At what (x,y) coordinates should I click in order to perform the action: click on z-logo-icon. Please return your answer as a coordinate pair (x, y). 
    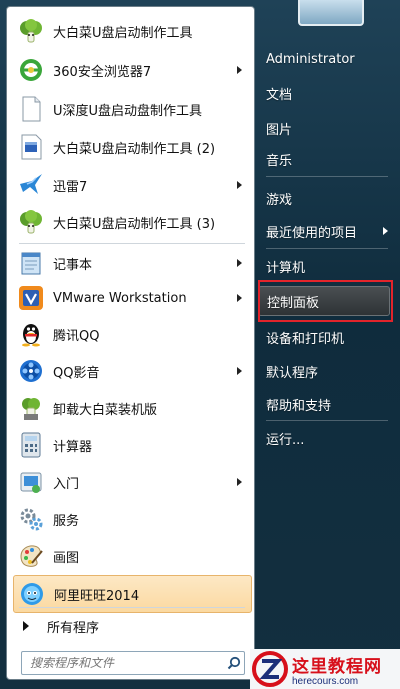
    Looking at the image, I should click on (270, 669).